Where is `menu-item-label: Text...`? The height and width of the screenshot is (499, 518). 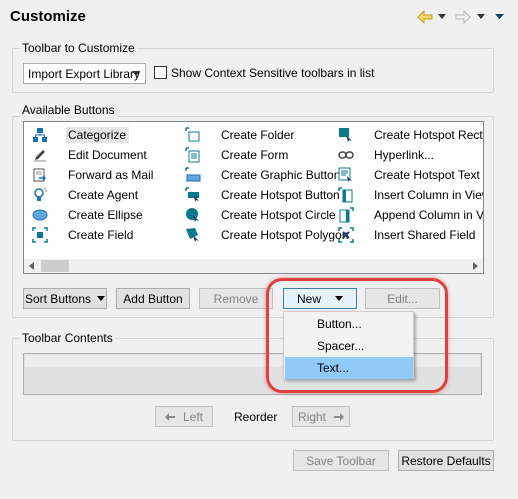 menu-item-label: Text... is located at coordinates (333, 368).